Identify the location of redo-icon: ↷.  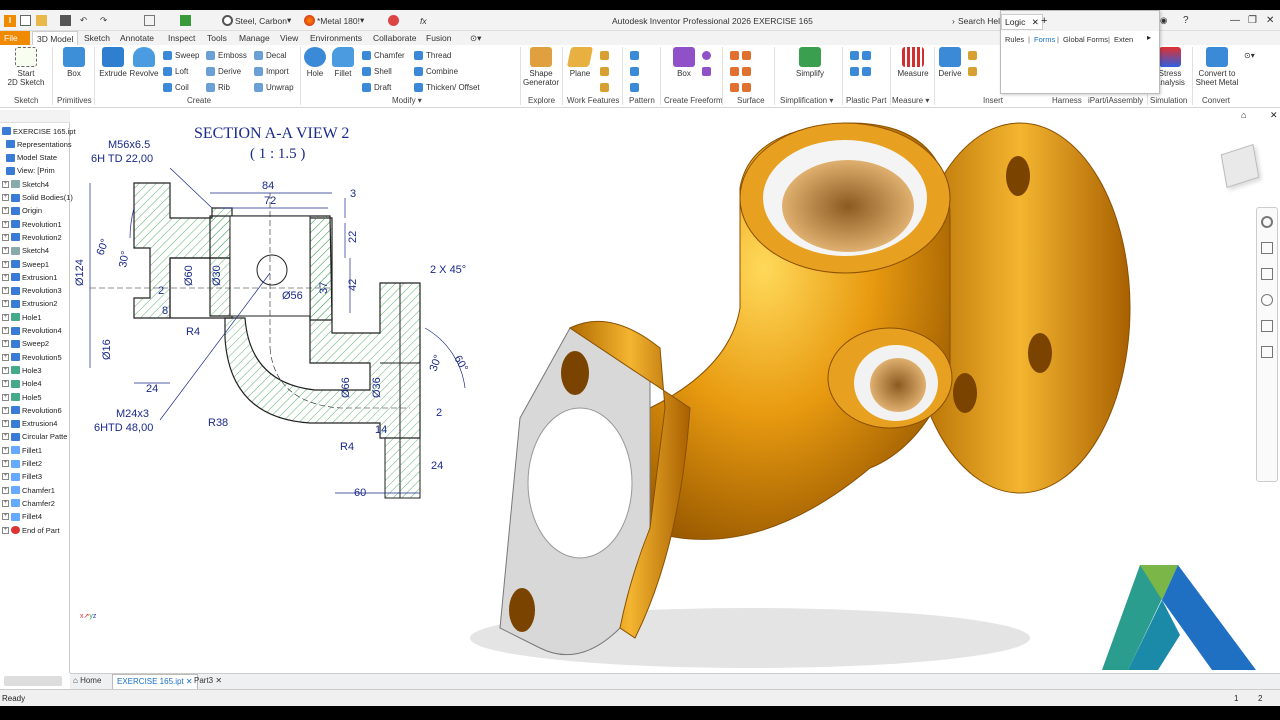
(103, 20).